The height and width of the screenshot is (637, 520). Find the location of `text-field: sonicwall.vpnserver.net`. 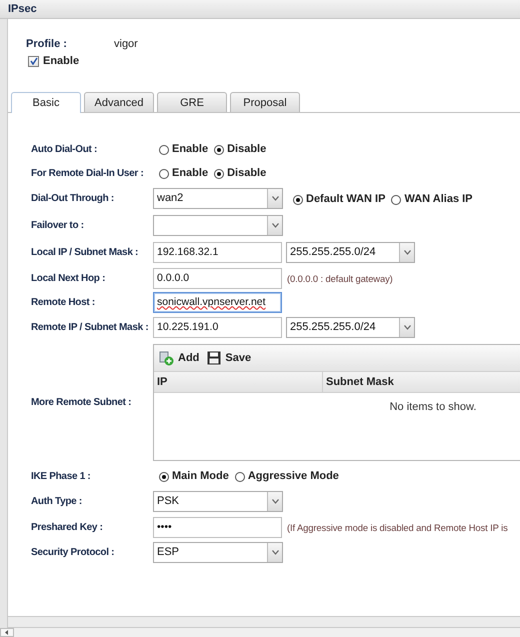

text-field: sonicwall.vpnserver.net is located at coordinates (217, 302).